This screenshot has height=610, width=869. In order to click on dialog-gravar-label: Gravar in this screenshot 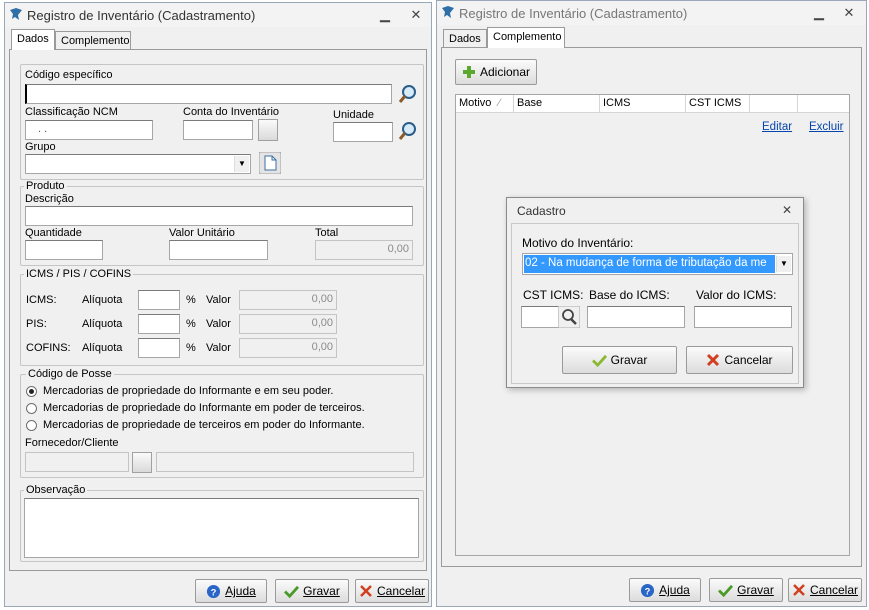, I will do `click(629, 360)`.